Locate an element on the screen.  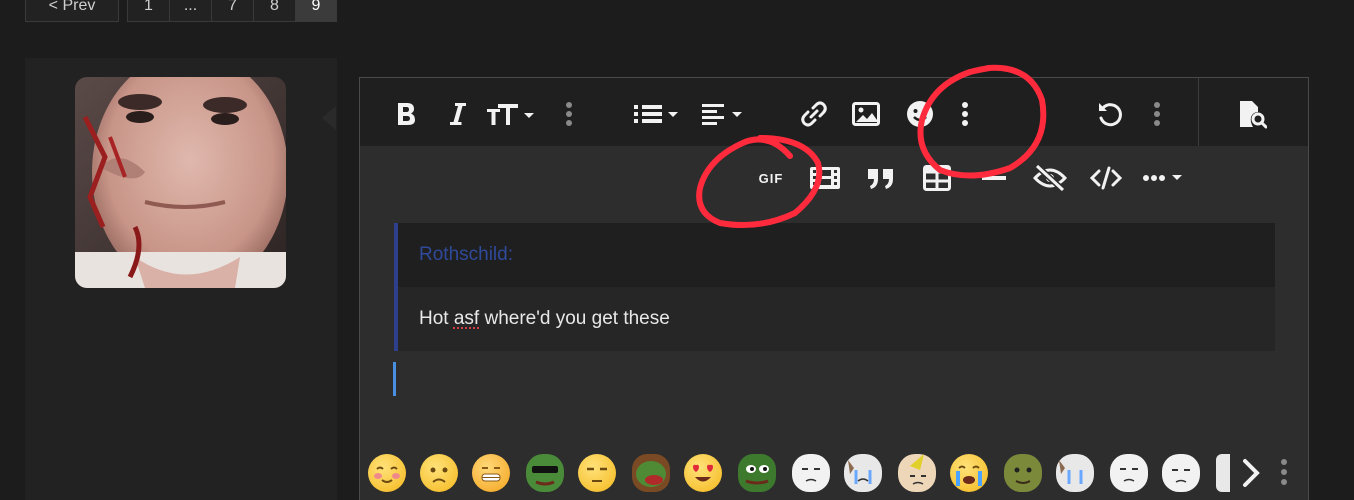
toolbar-divider is located at coordinates (1198, 112).